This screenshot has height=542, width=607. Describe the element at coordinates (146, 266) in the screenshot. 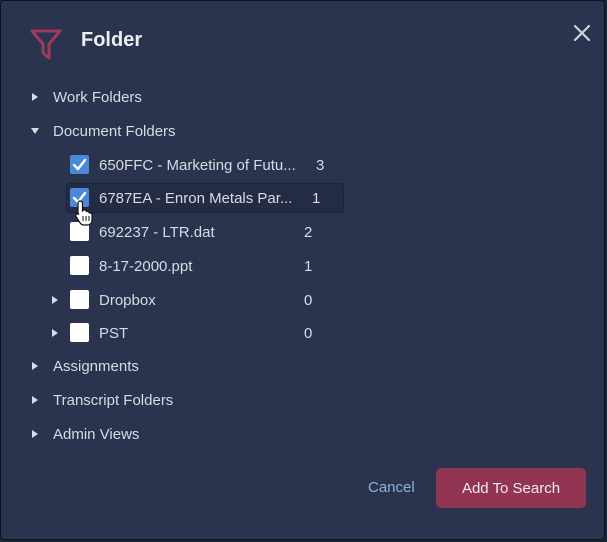

I see `folder-label: 8-17-2000.ppt` at that location.